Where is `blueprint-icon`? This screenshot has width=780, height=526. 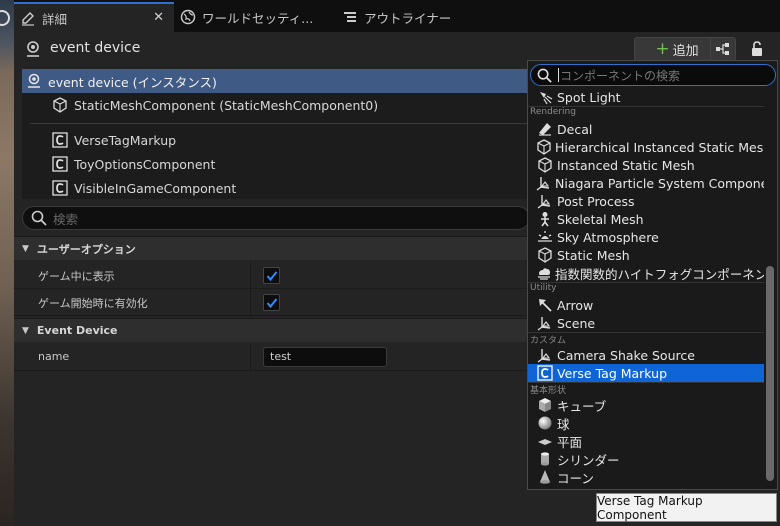
blueprint-icon is located at coordinates (722, 49).